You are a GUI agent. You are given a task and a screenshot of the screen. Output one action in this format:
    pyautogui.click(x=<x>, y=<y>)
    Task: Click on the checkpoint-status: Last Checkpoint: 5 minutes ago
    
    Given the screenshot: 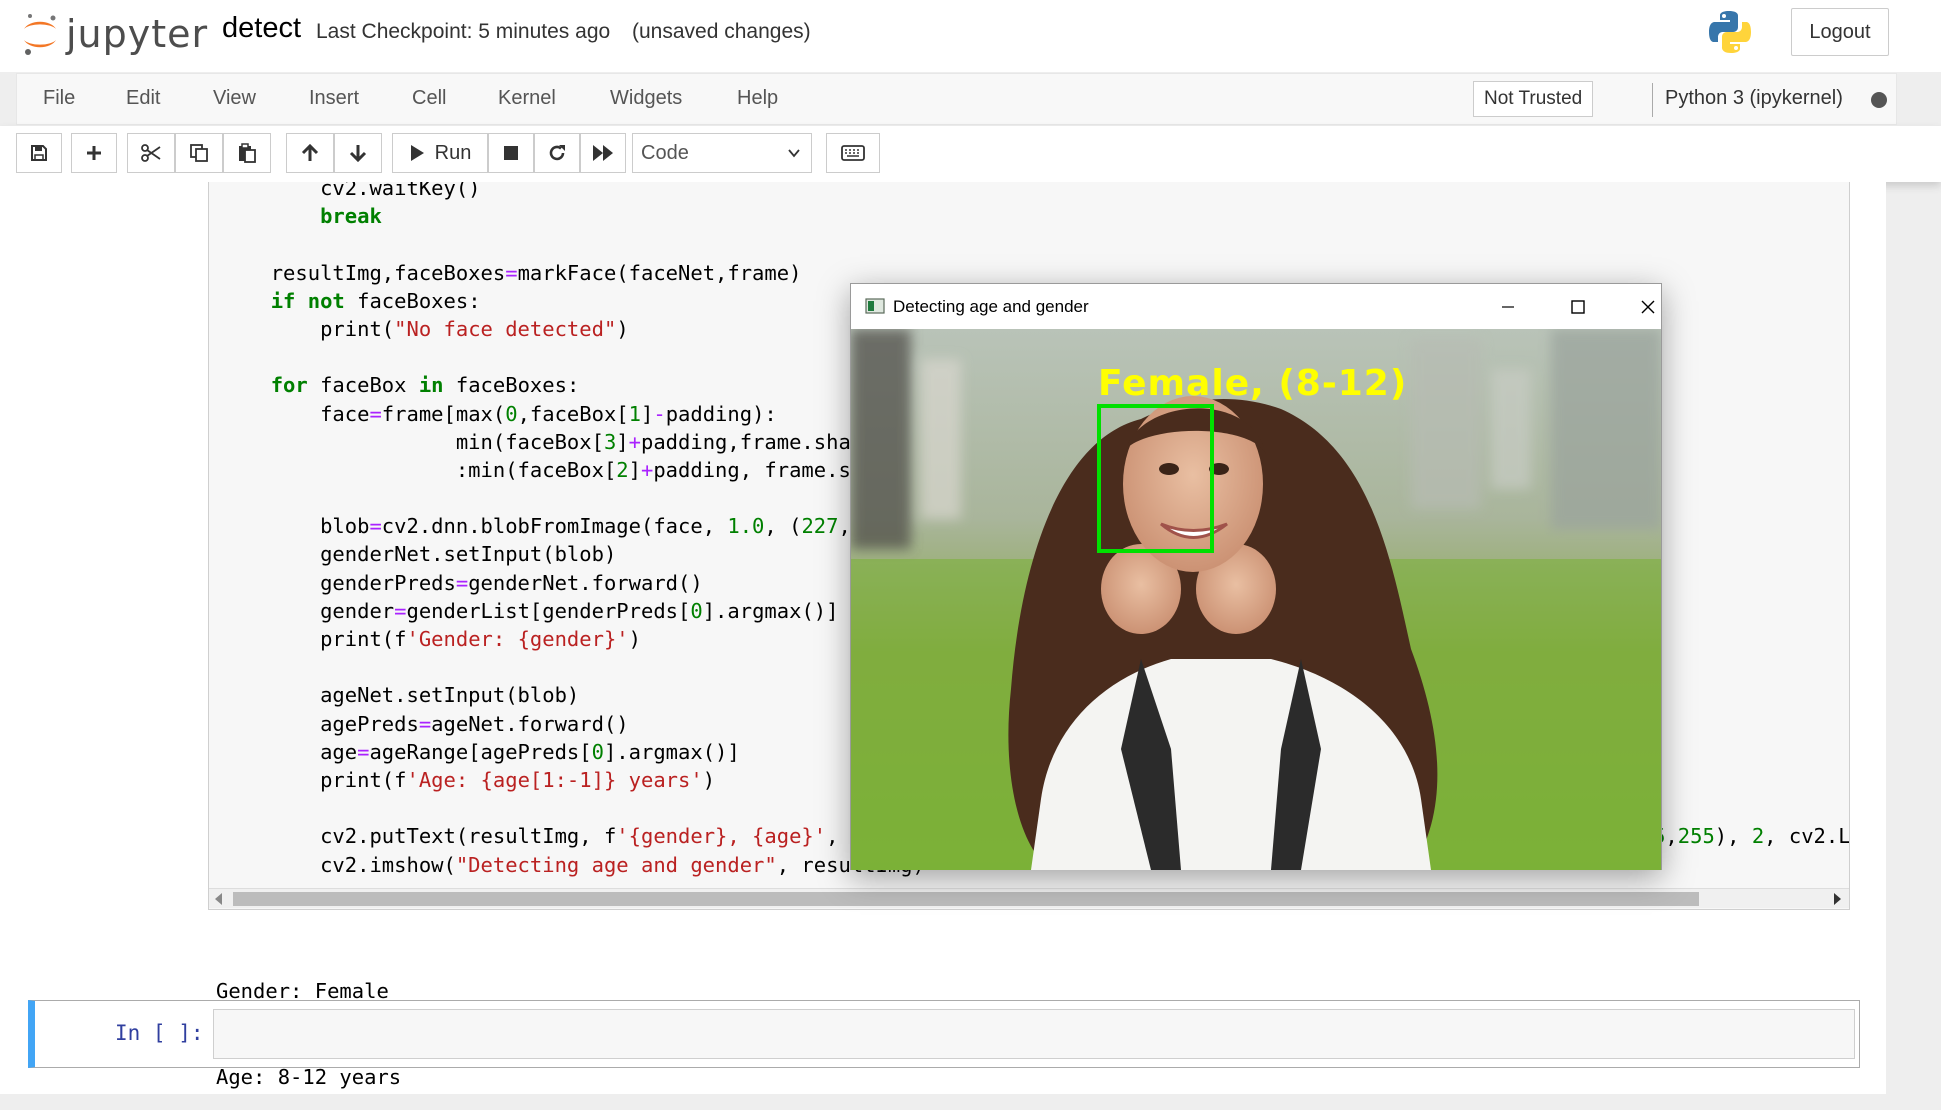 What is the action you would take?
    pyautogui.click(x=463, y=31)
    